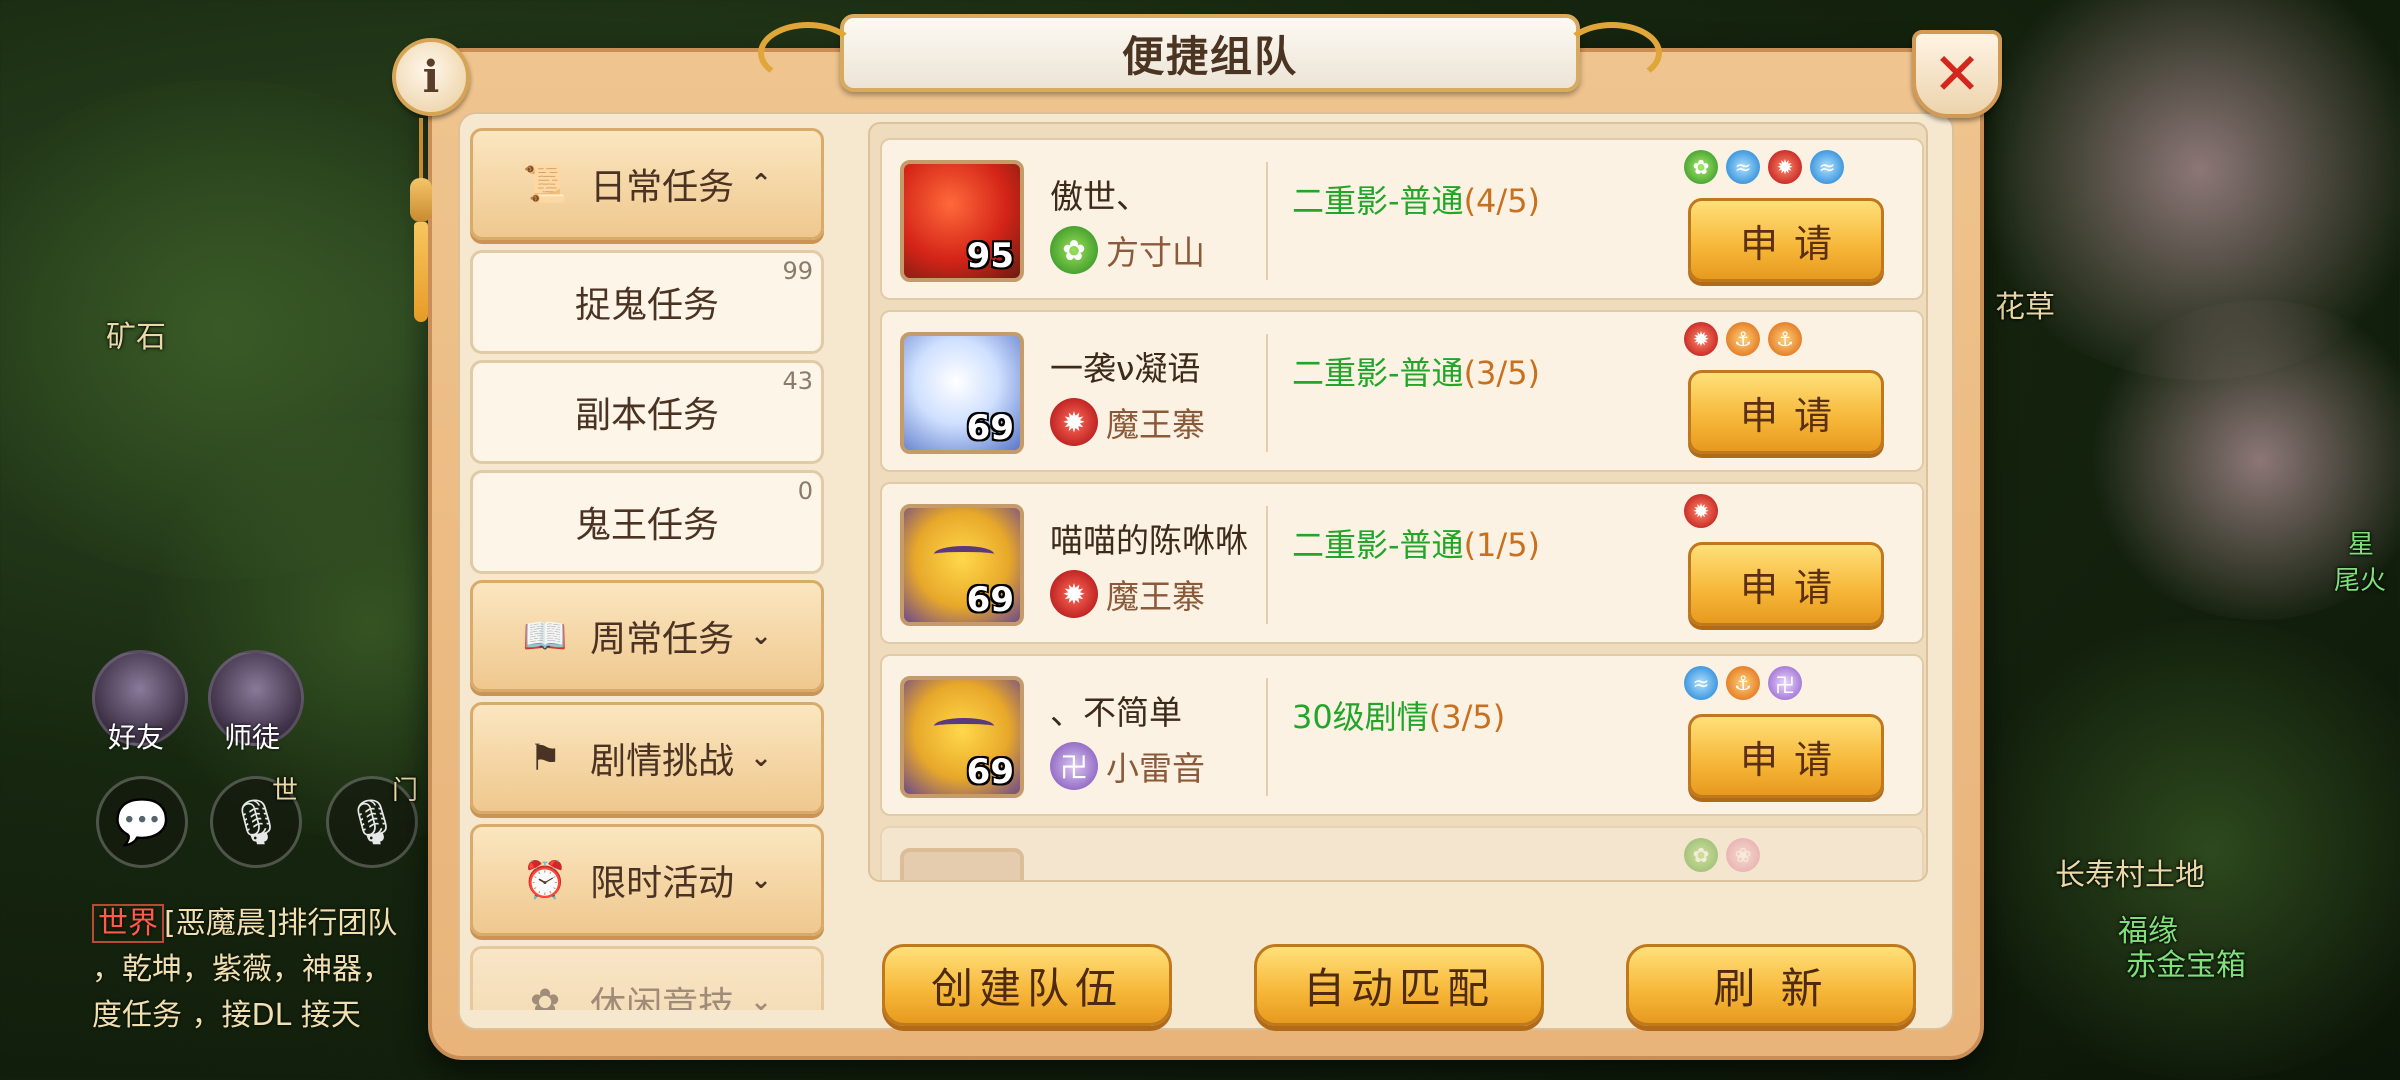 Image resolution: width=2400 pixels, height=1080 pixels. Describe the element at coordinates (1502, 545) in the screenshot. I see `team-member-count: (1/5)` at that location.